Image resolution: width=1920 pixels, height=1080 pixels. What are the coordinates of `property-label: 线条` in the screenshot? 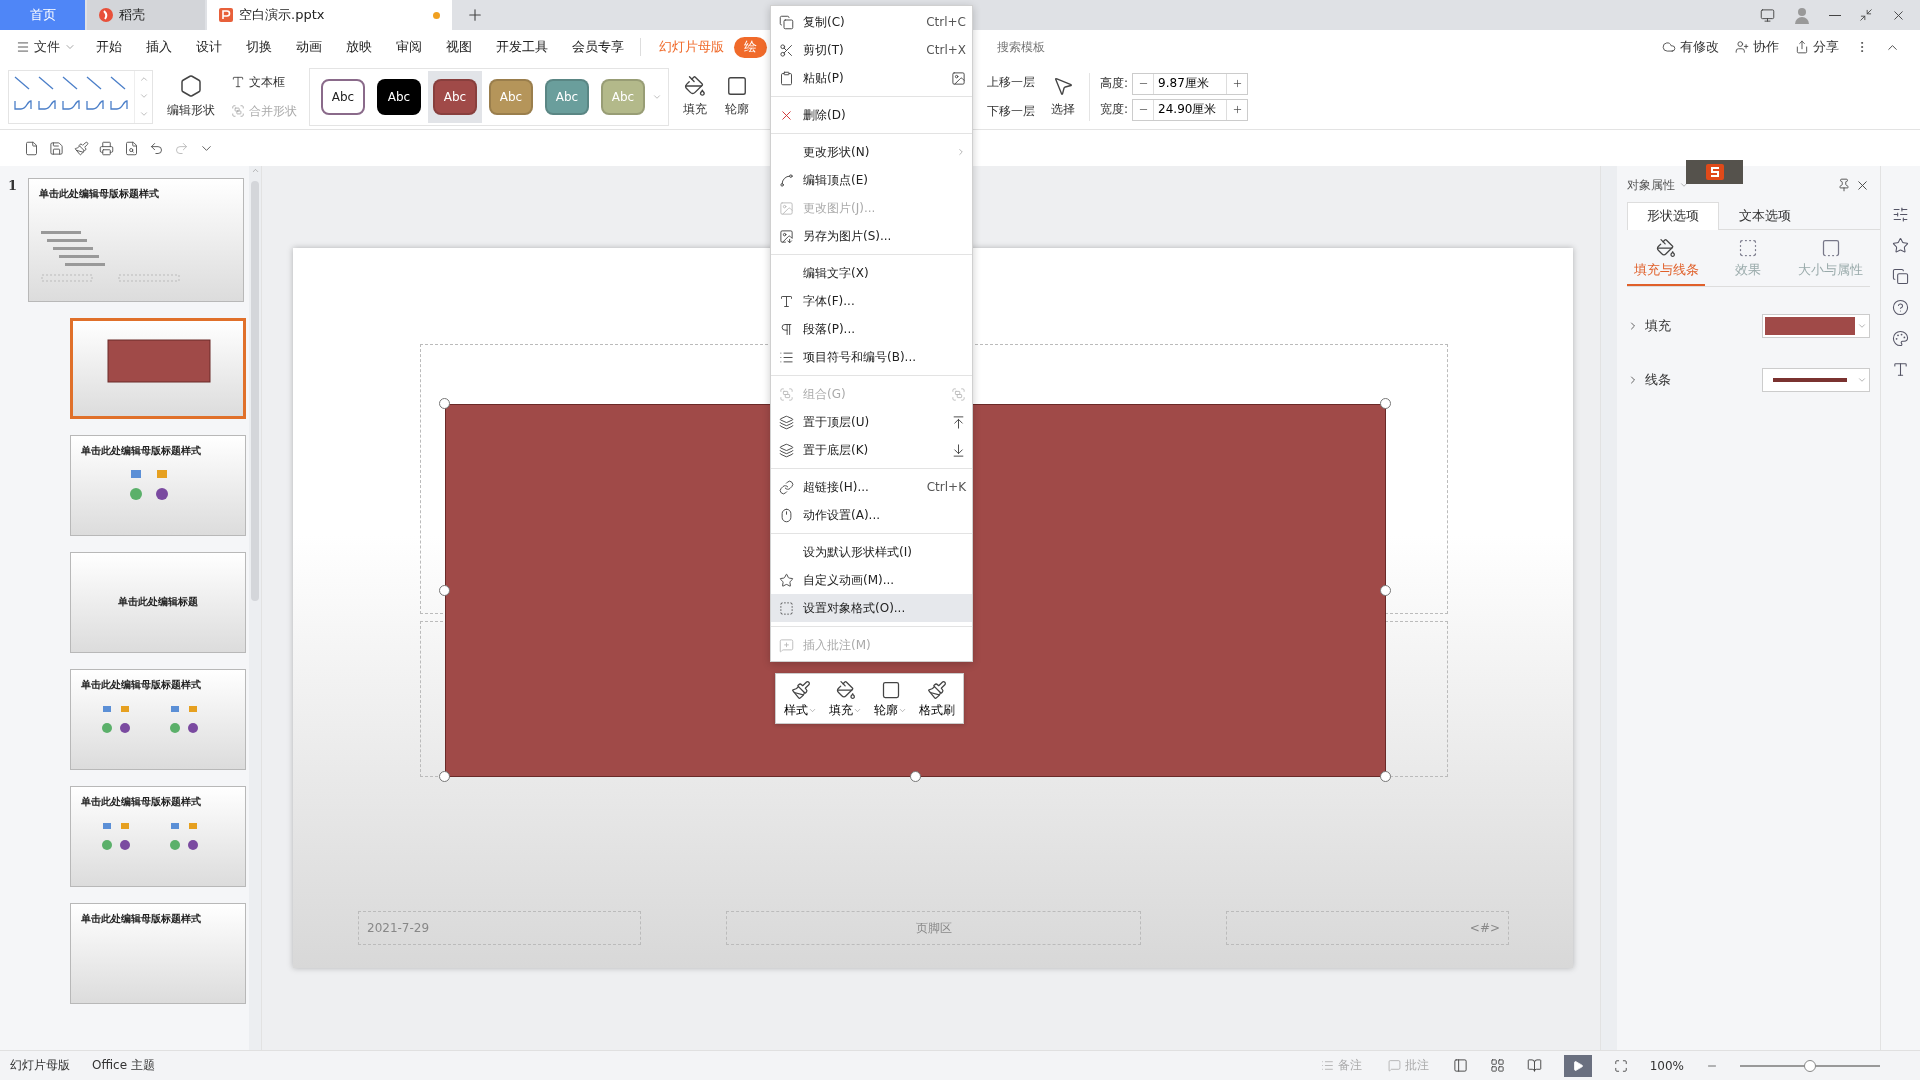 It's located at (1658, 380).